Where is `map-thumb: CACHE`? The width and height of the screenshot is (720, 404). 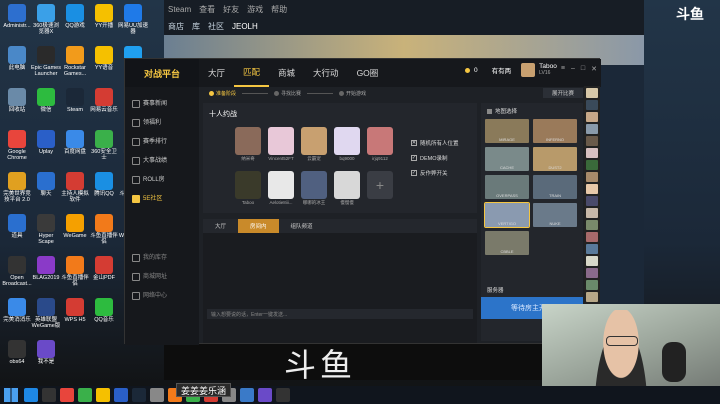 map-thumb: CACHE is located at coordinates (507, 159).